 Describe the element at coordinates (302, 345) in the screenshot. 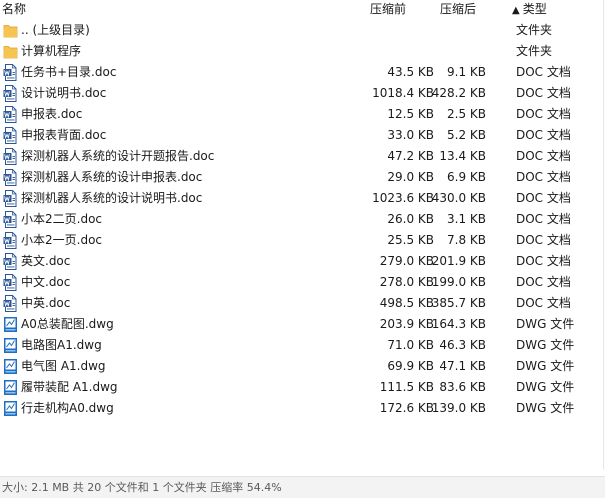

I see `file-row: 电路图A1.dwg 71.0 KB 46.3 KB DWG 文件` at that location.